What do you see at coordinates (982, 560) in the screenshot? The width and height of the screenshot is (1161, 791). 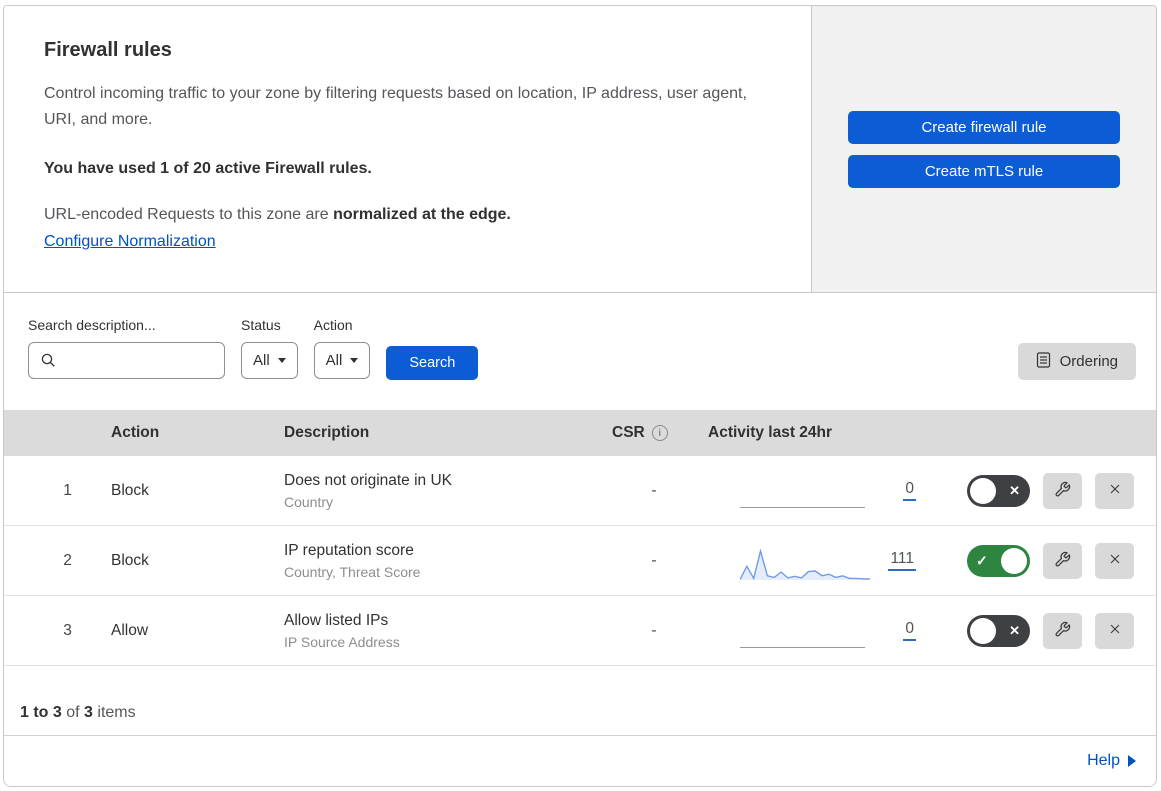 I see `check-icon: ✓` at bounding box center [982, 560].